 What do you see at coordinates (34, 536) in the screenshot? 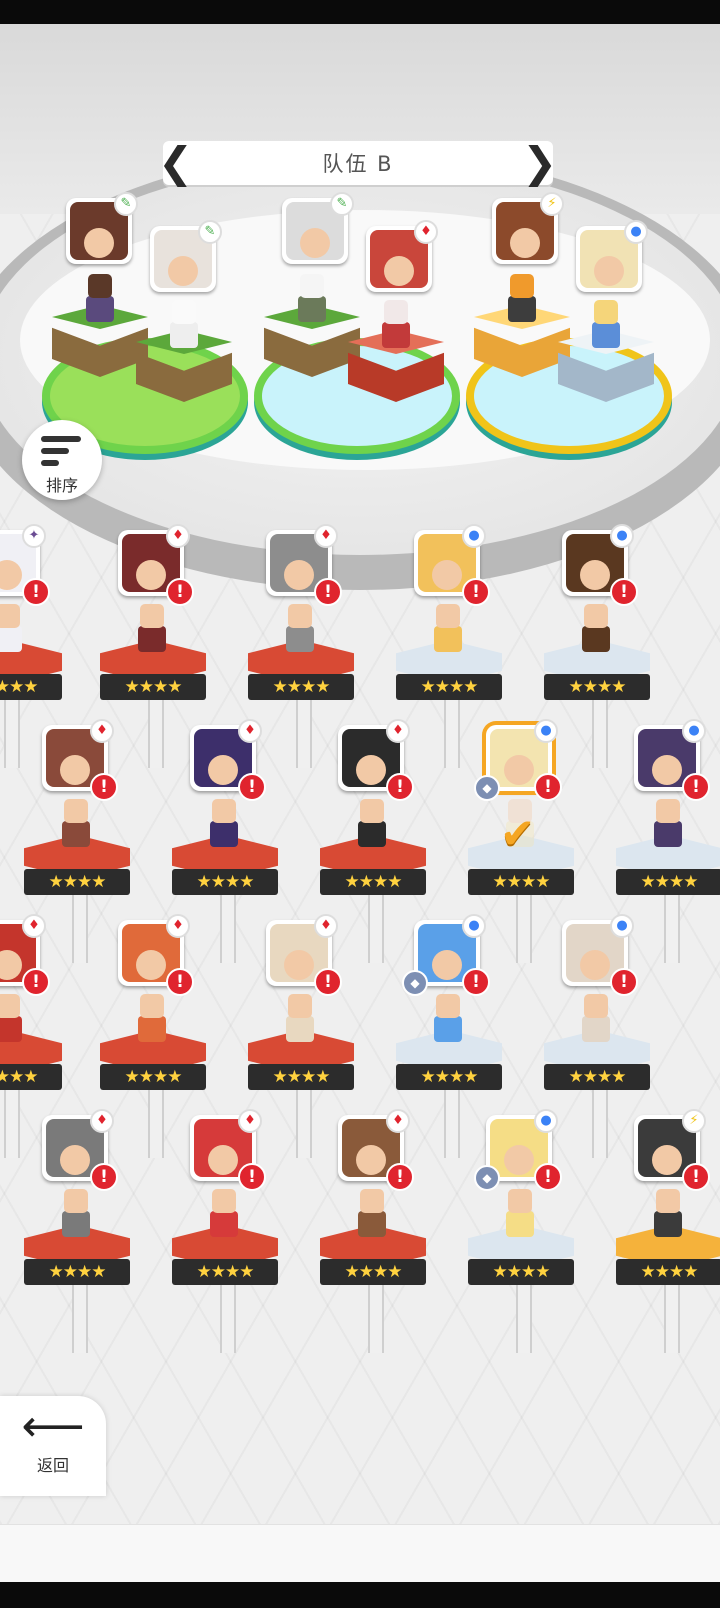
I see `dark-element-icon: ✦` at bounding box center [34, 536].